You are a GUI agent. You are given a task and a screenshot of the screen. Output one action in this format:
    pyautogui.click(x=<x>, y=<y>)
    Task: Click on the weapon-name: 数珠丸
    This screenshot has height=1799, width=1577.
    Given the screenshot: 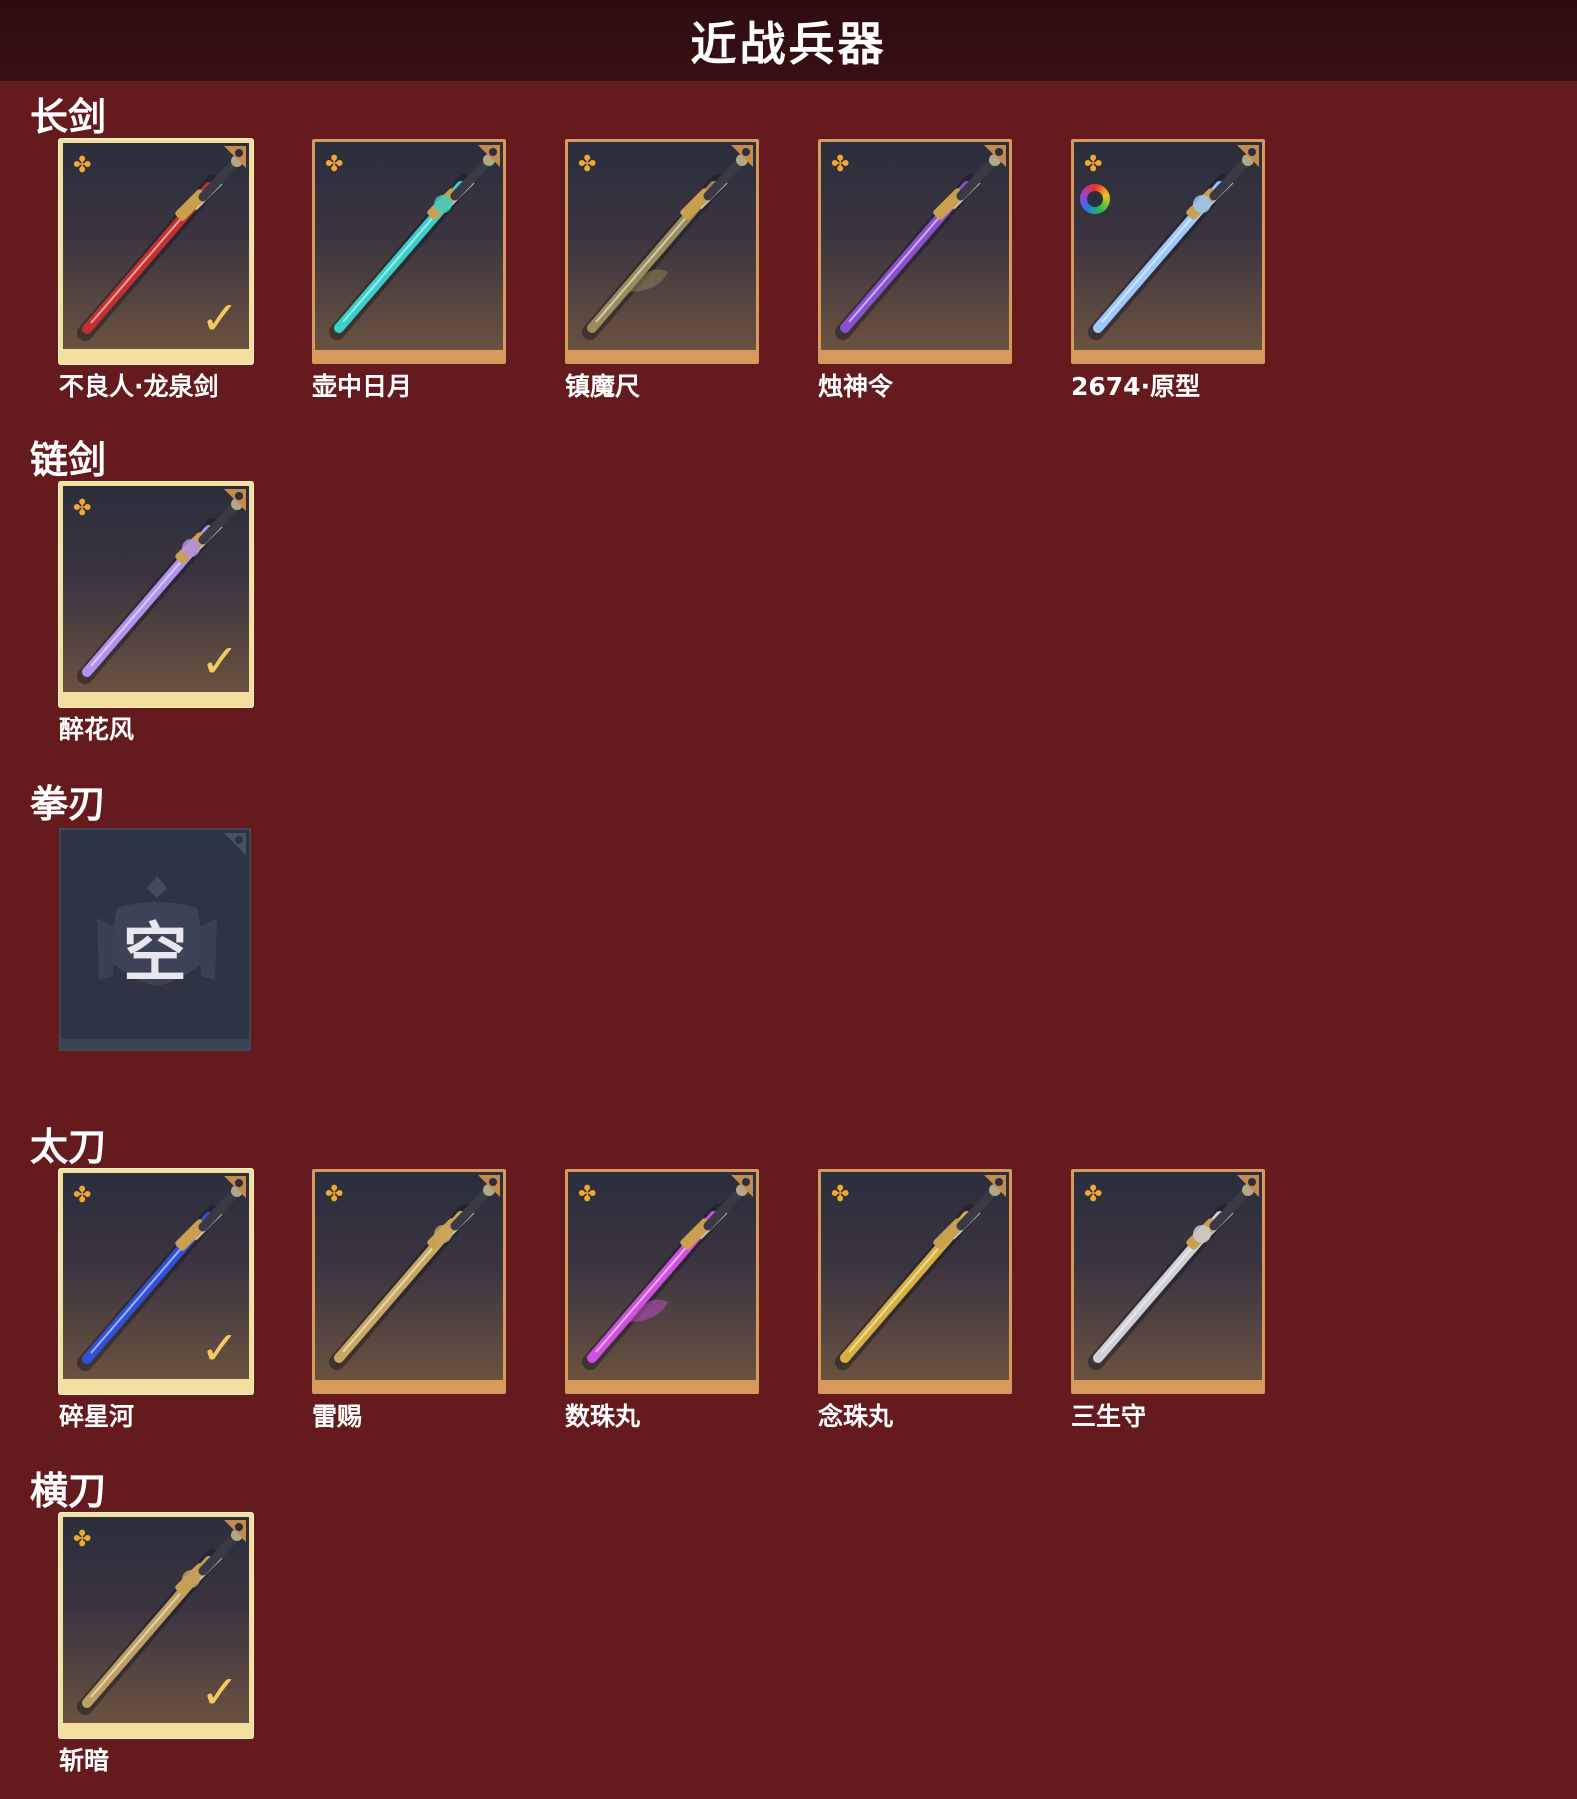 What is the action you would take?
    pyautogui.click(x=603, y=1416)
    